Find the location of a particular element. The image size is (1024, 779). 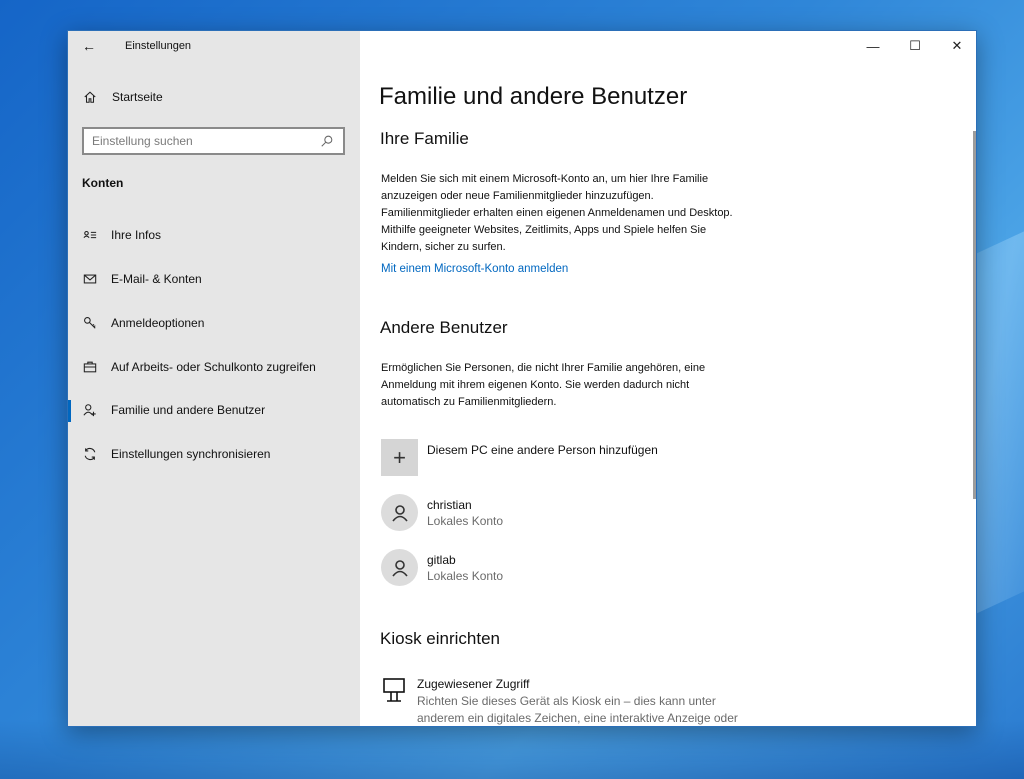

add-person-label: Diesem PC eine andere Person hinzufügen is located at coordinates (542, 450).